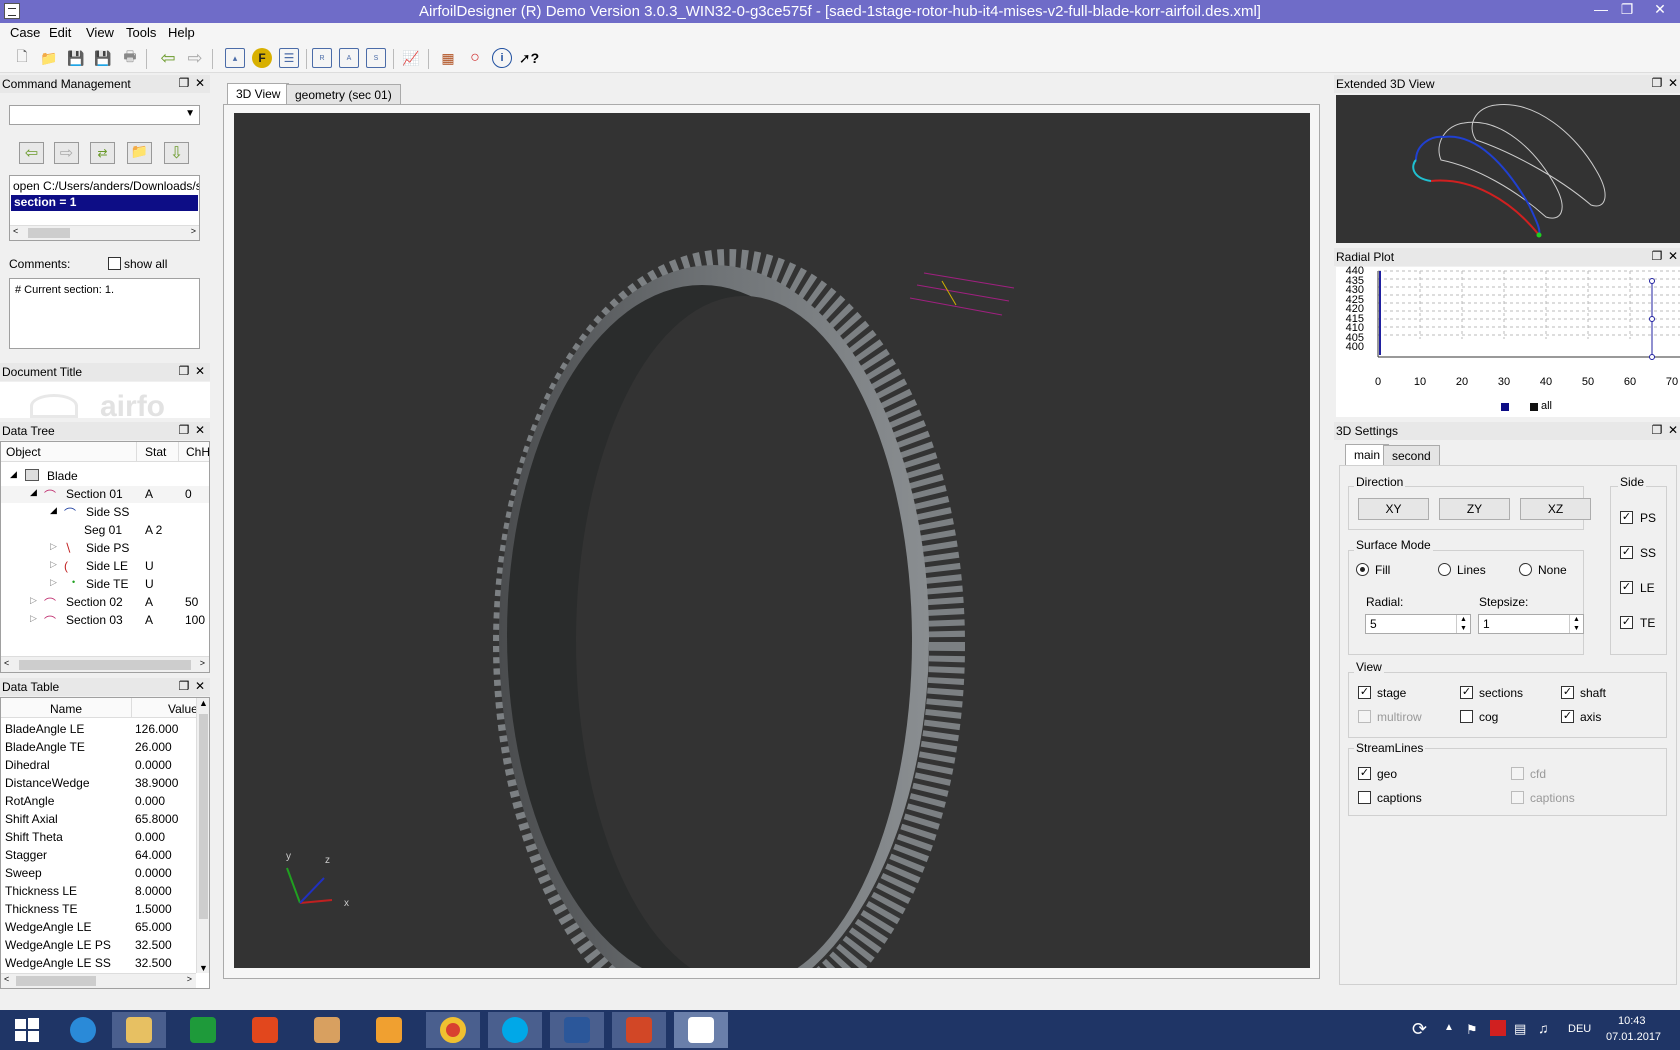 This screenshot has height=1050, width=1680. Describe the element at coordinates (99, 729) in the screenshot. I see `table-row: BladeAngle LE 126.000` at that location.